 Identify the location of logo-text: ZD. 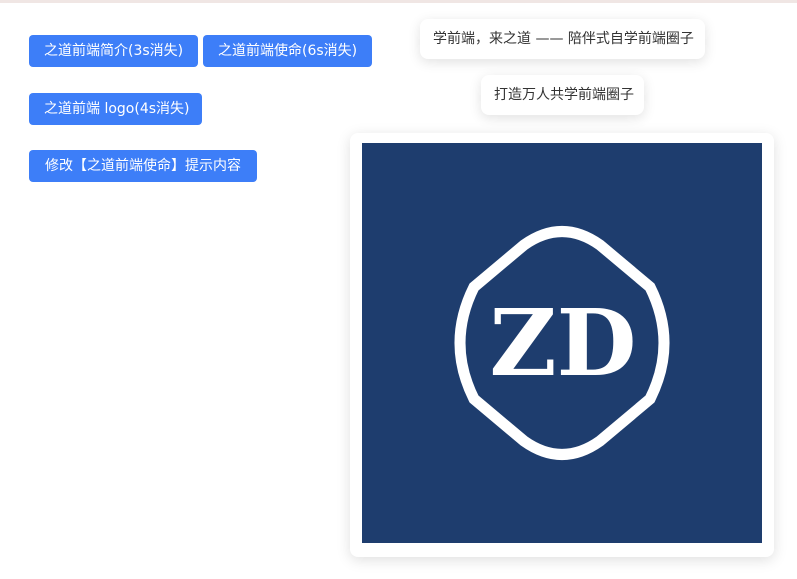
(563, 343).